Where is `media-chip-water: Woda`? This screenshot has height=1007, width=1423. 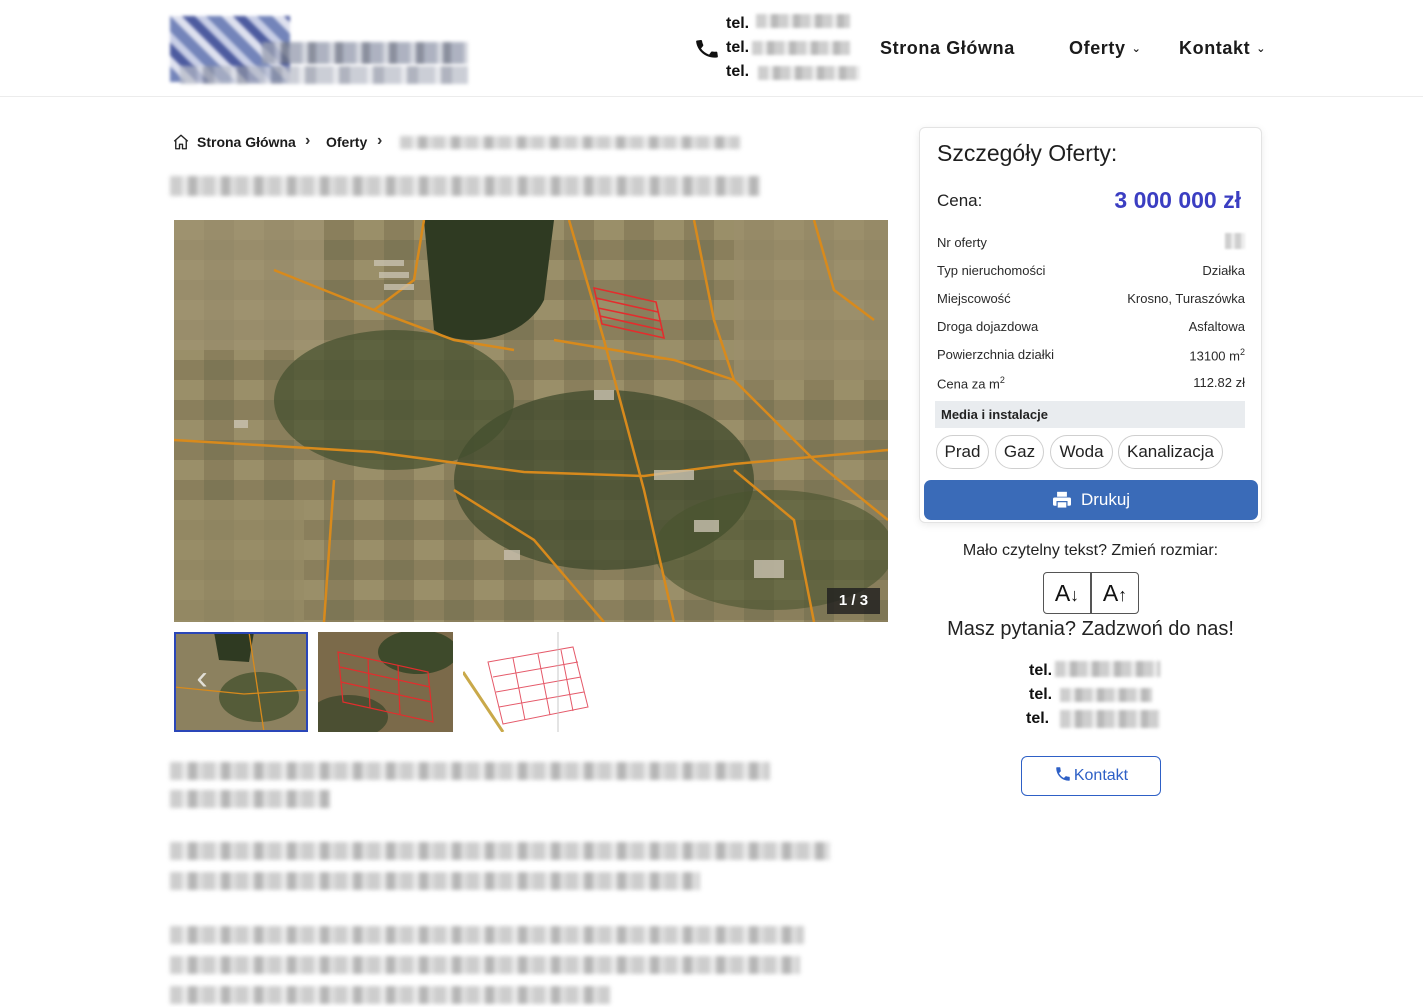 media-chip-water: Woda is located at coordinates (1081, 452).